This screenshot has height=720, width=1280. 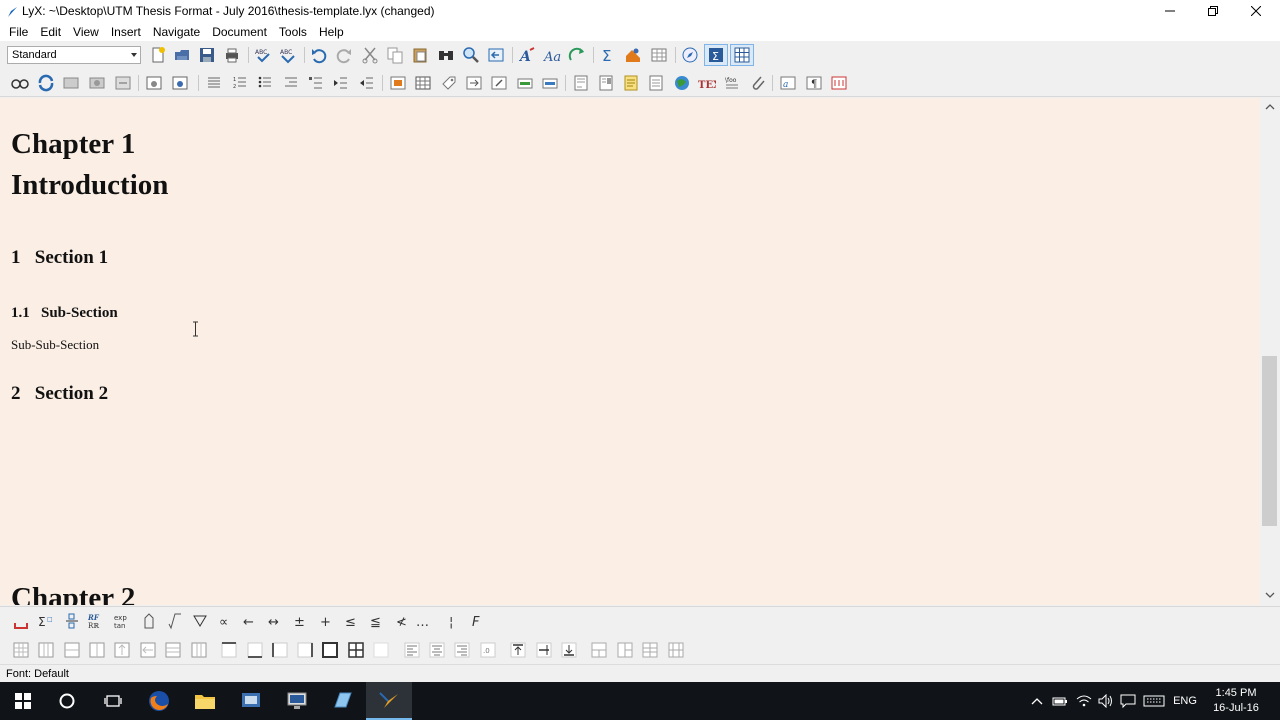 What do you see at coordinates (248, 622) in the screenshot?
I see `math-arrow-button: ←` at bounding box center [248, 622].